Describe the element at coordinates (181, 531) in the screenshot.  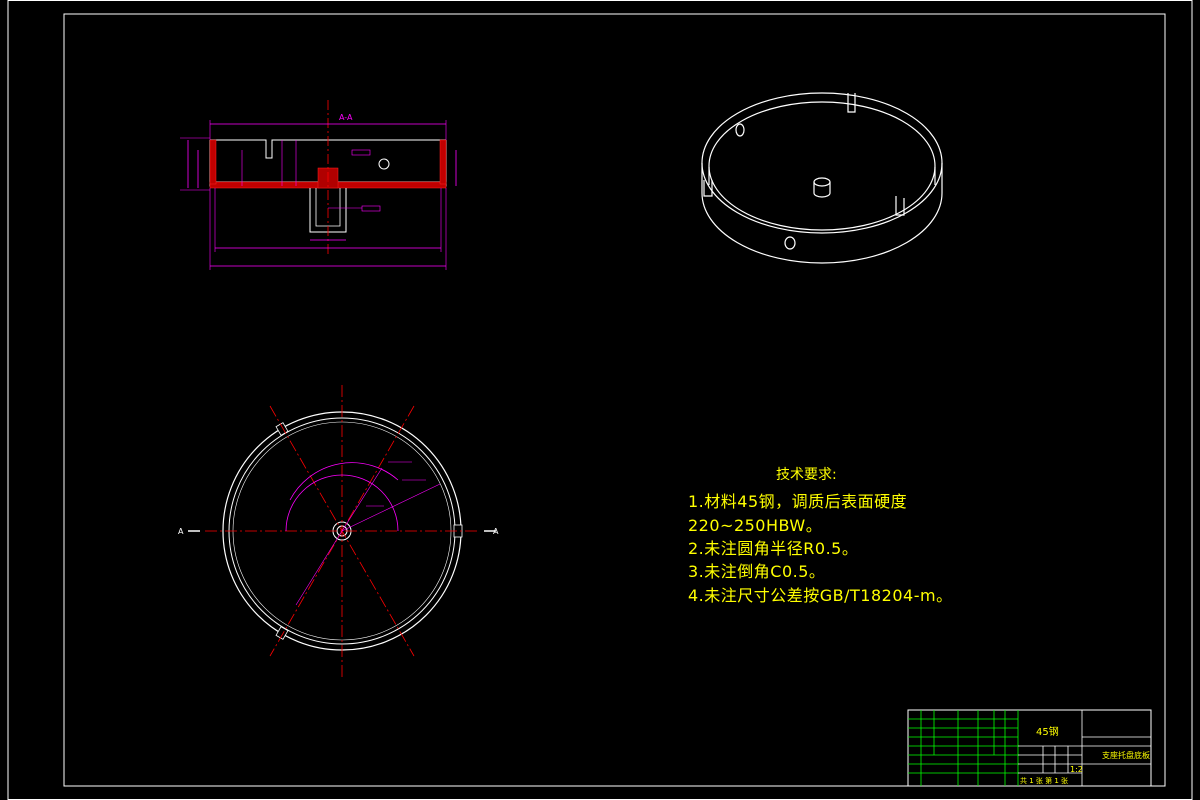
I see `cut-label-left: A` at that location.